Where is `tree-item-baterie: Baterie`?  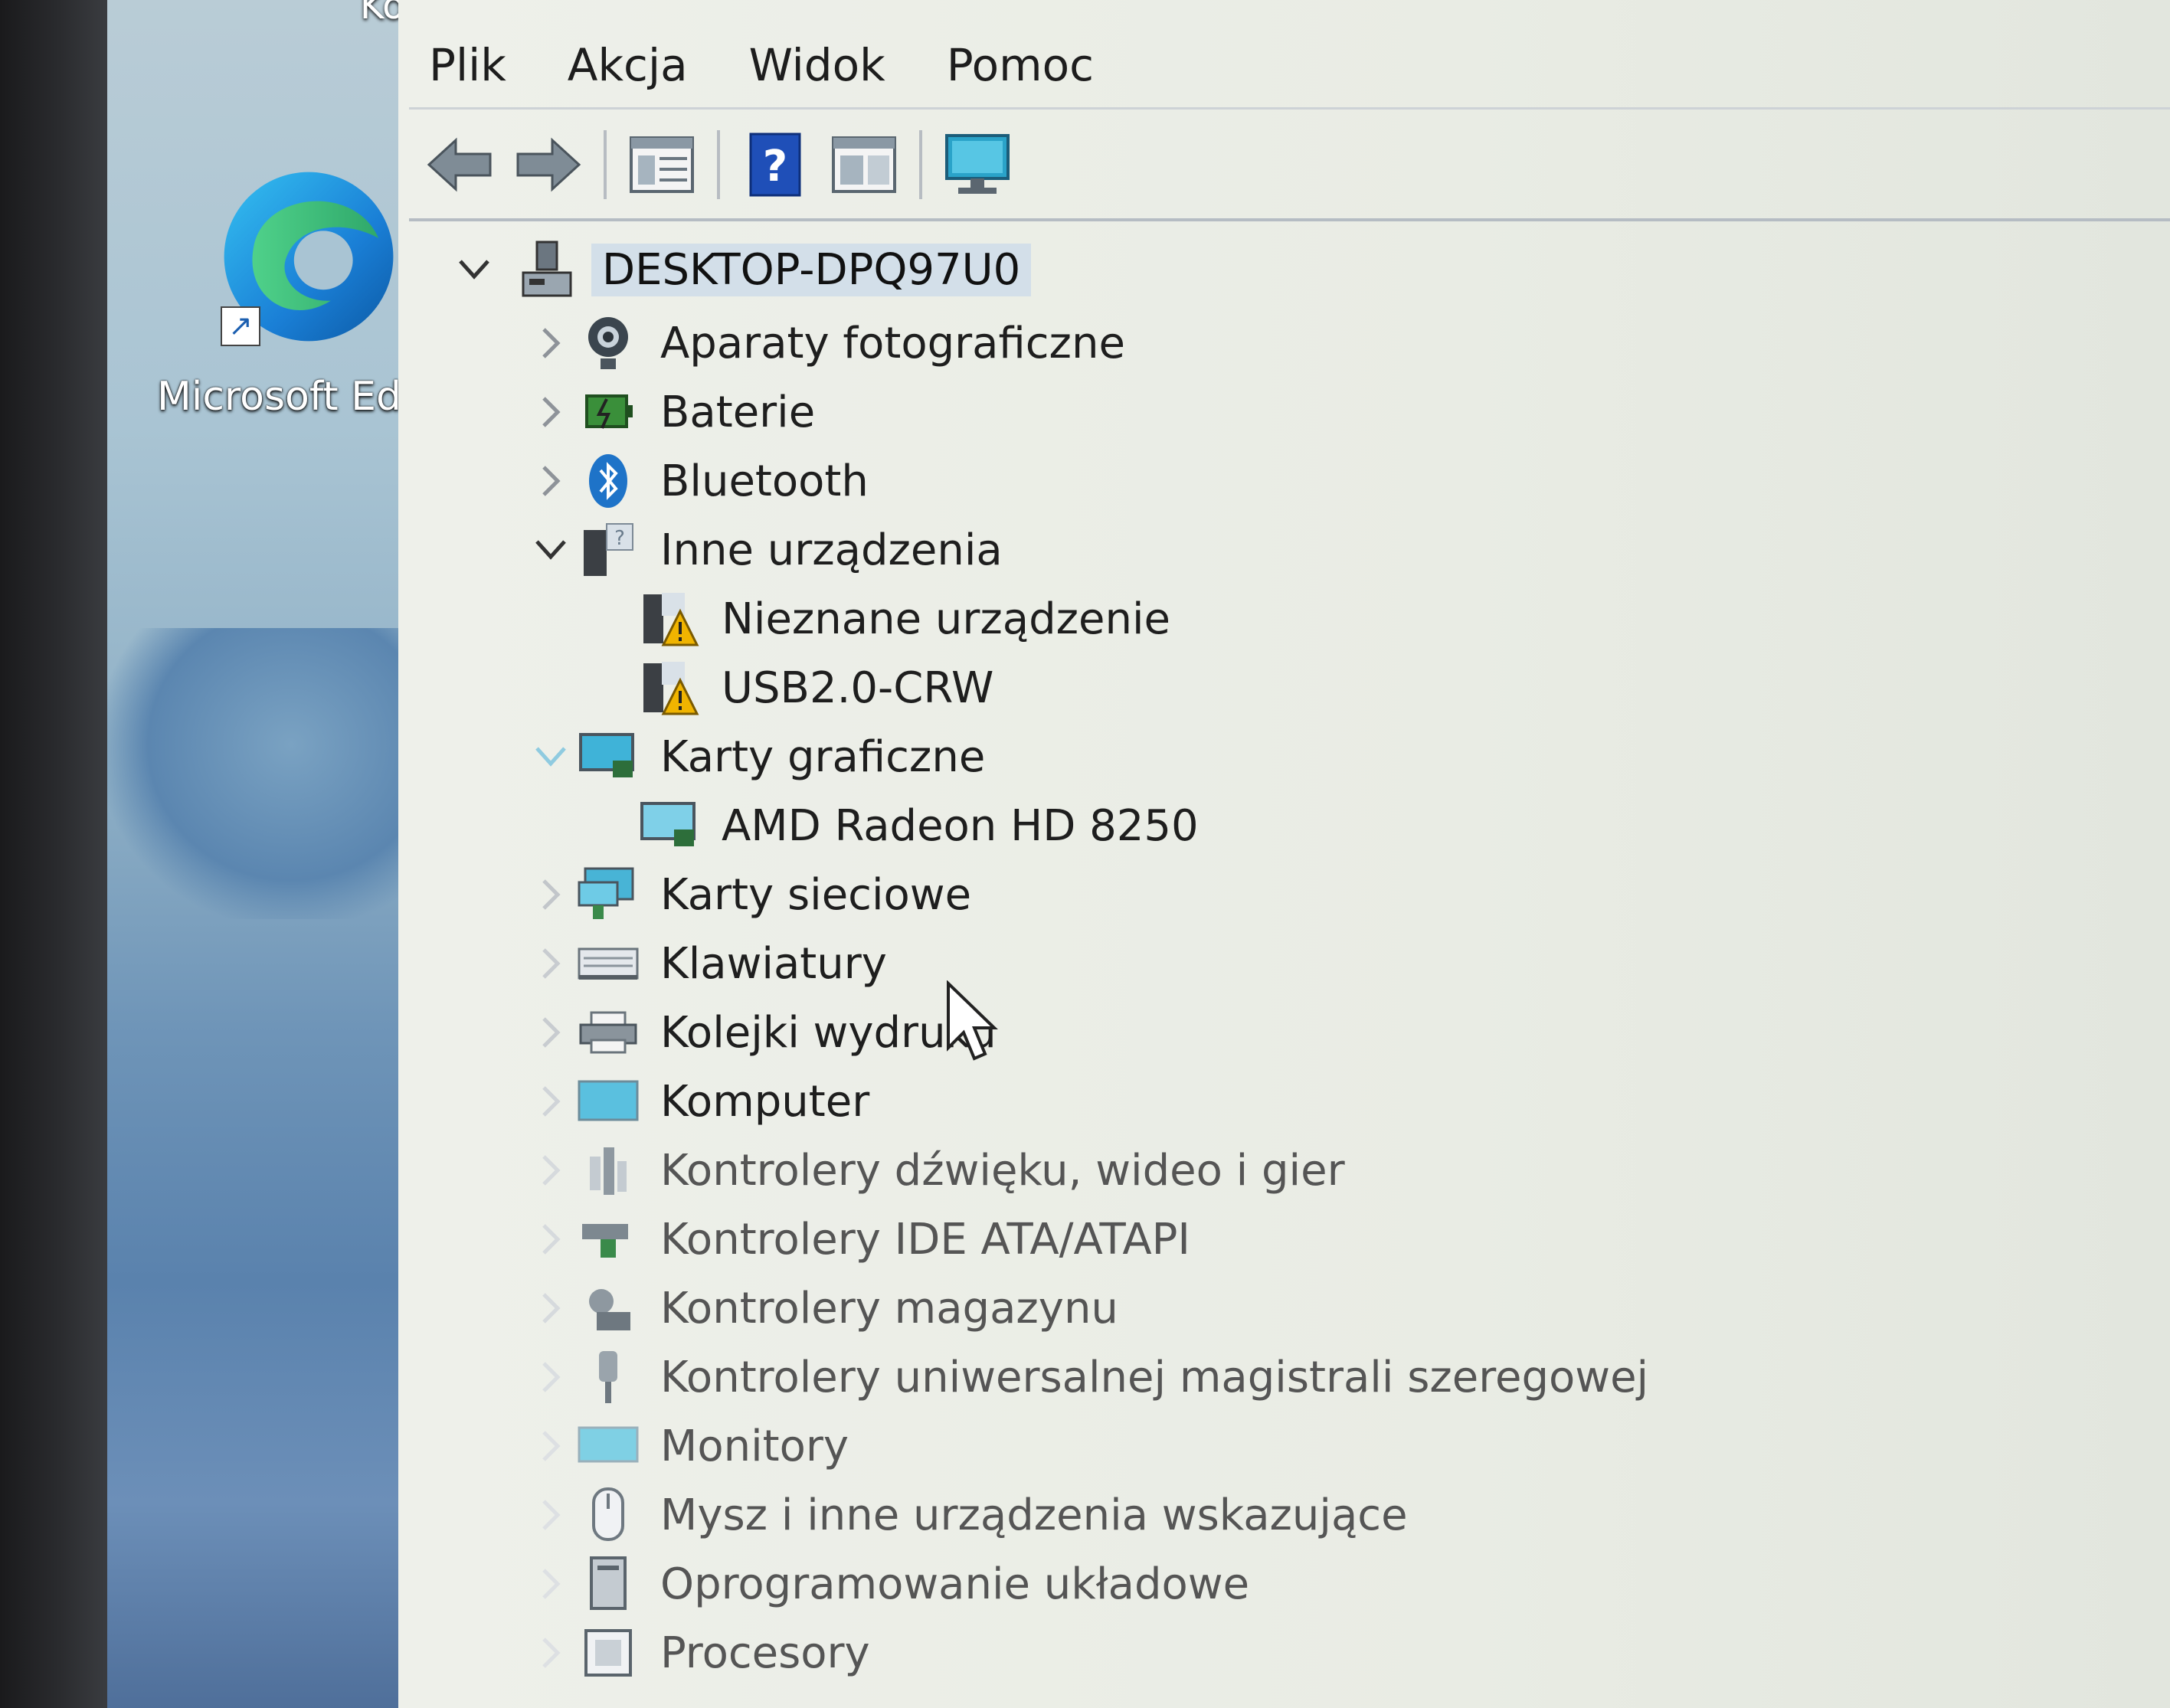
tree-item-baterie: Baterie is located at coordinates (669, 412).